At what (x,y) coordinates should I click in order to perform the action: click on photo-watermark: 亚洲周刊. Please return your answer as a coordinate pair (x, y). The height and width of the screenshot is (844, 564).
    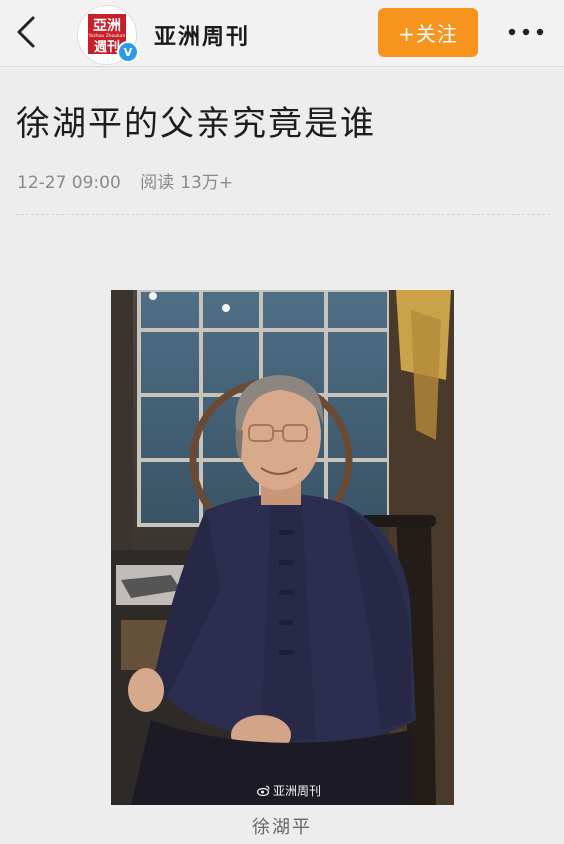
    Looking at the image, I should click on (289, 790).